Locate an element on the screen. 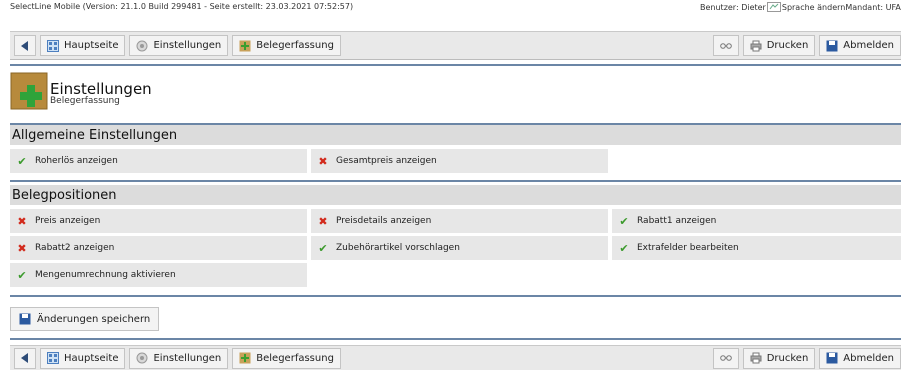  section-positions-title: Belegpositionen is located at coordinates (455, 195).